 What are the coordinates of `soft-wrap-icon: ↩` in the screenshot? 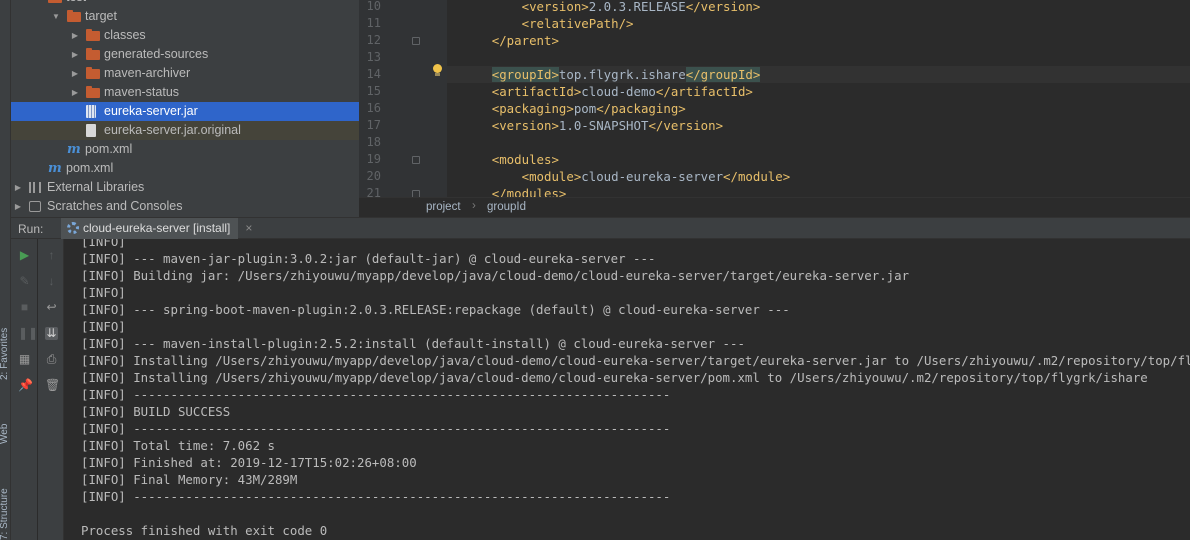 It's located at (51, 307).